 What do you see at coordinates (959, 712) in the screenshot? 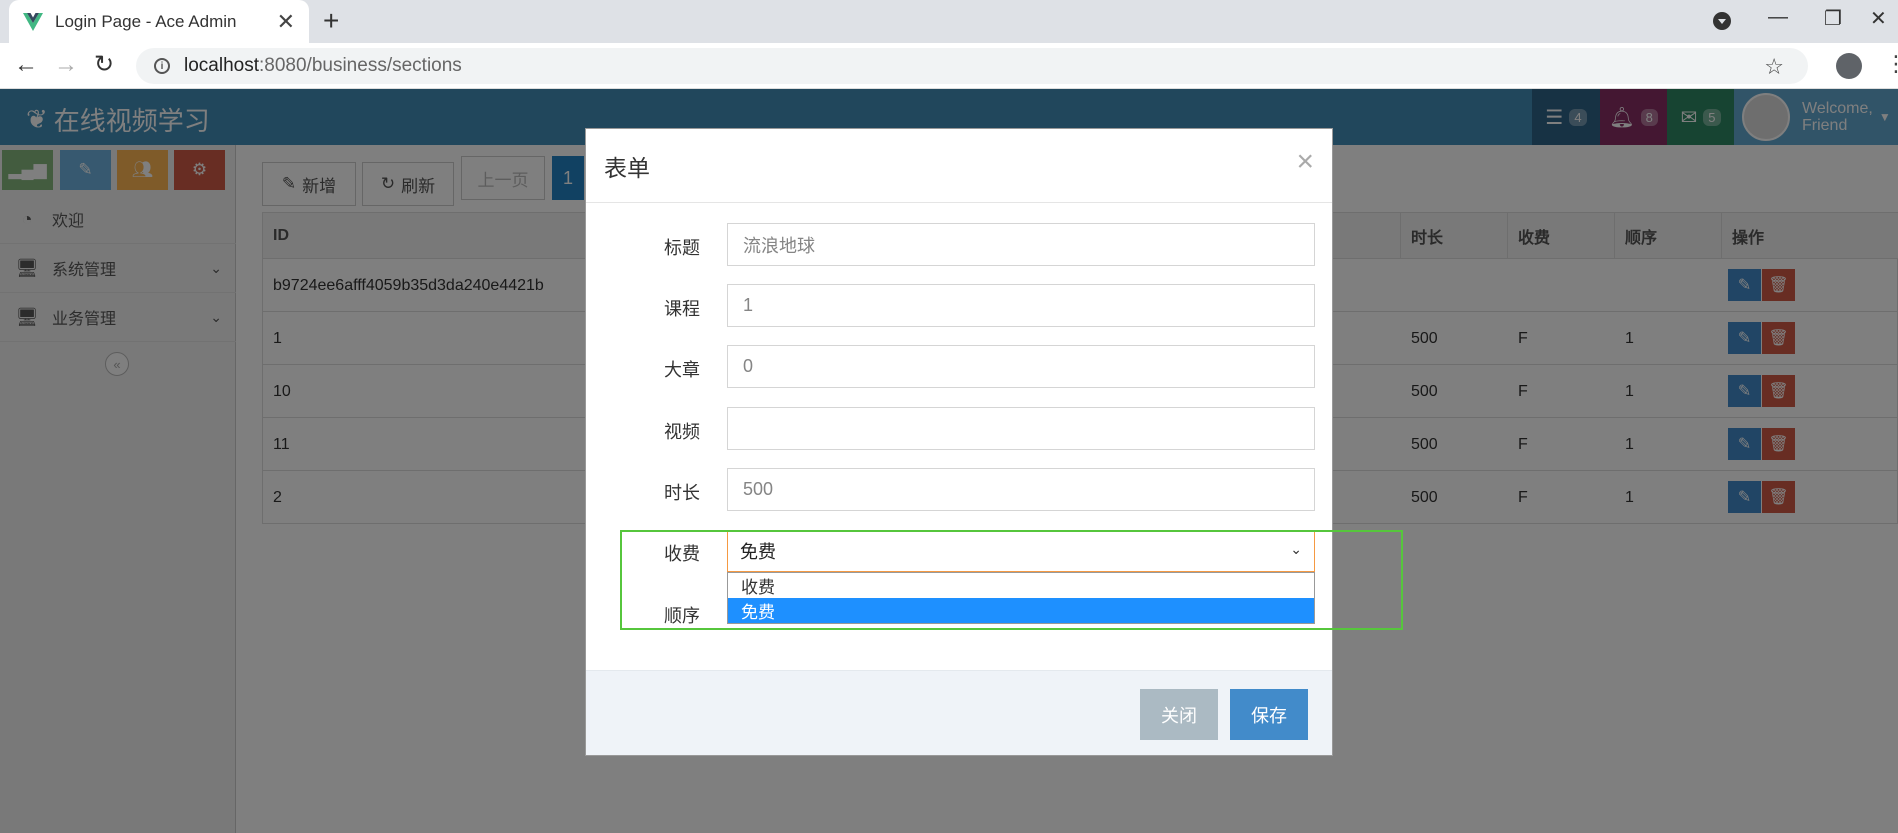
I see `modal-footer: 关闭 保存` at bounding box center [959, 712].